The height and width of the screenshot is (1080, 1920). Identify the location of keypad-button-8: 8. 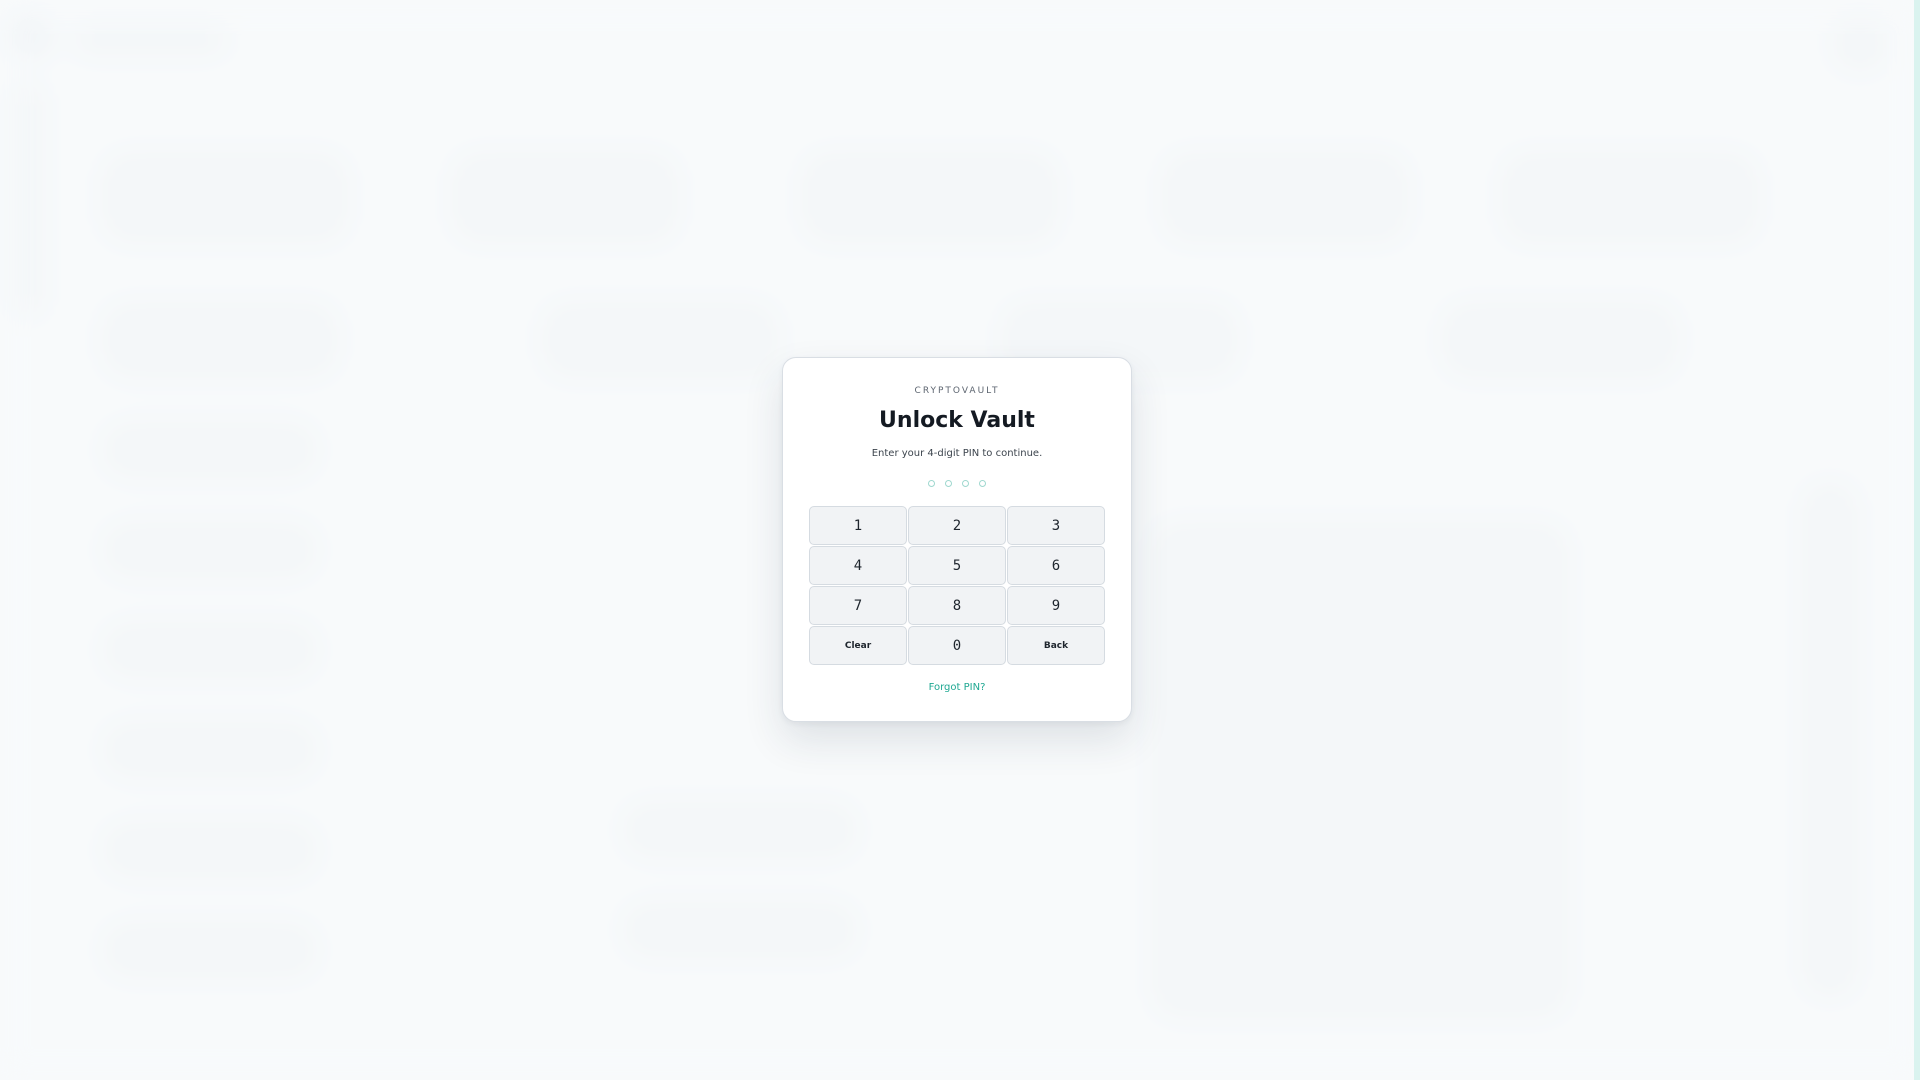
(957, 605).